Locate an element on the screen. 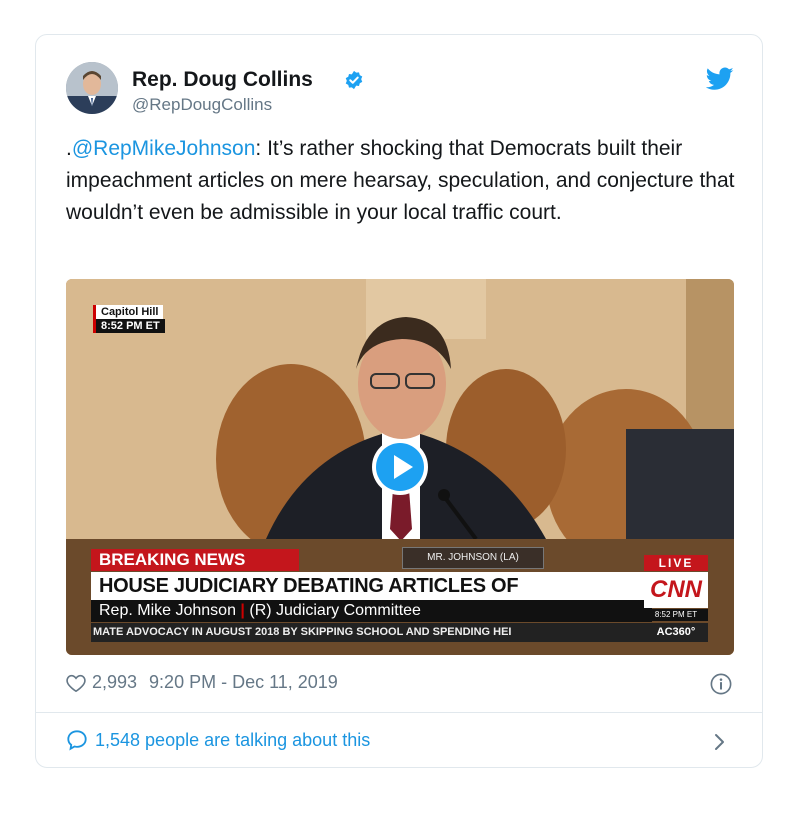 The image size is (799, 817). play-icon is located at coordinates (400, 467).